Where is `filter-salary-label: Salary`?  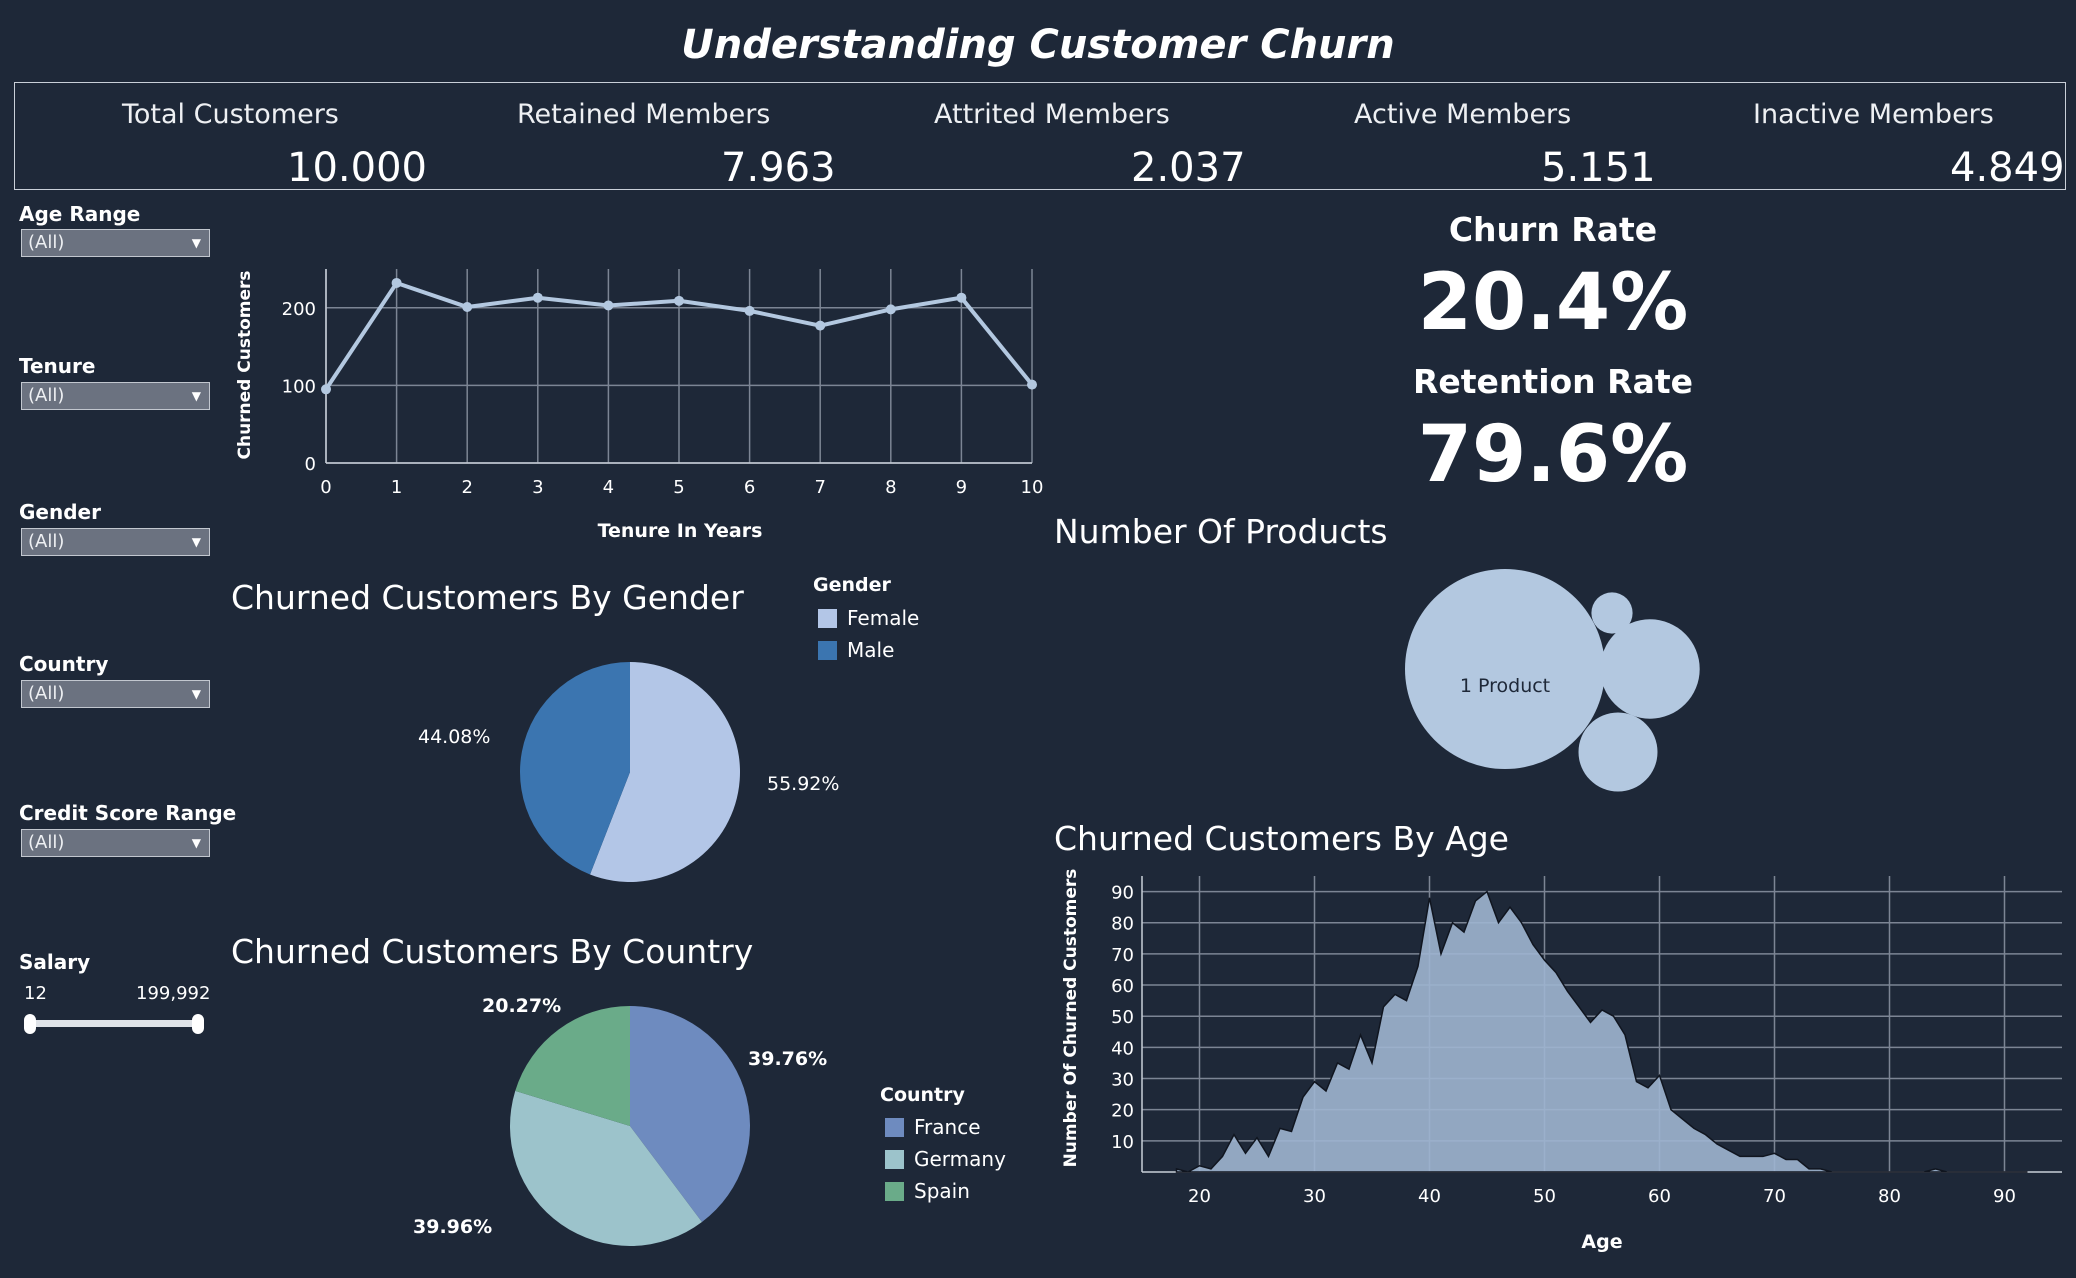 filter-salary-label: Salary is located at coordinates (55, 962).